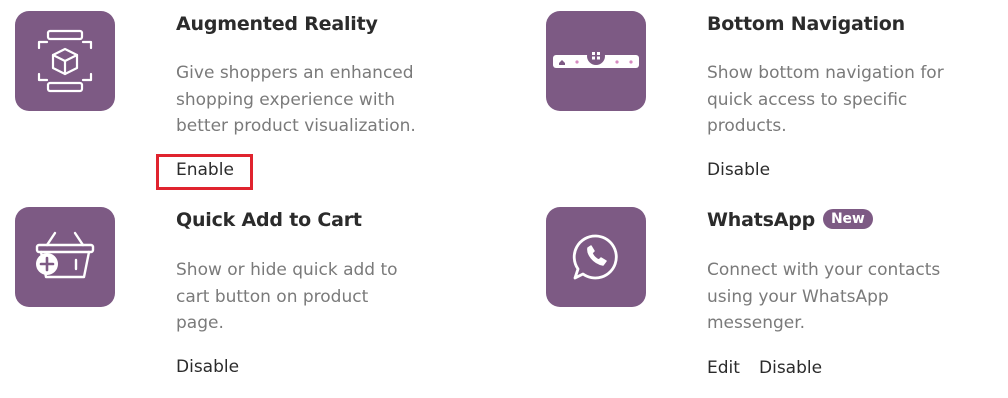 This screenshot has width=1008, height=398. Describe the element at coordinates (295, 73) in the screenshot. I see `description-line: Give shoppers an enhanced` at that location.